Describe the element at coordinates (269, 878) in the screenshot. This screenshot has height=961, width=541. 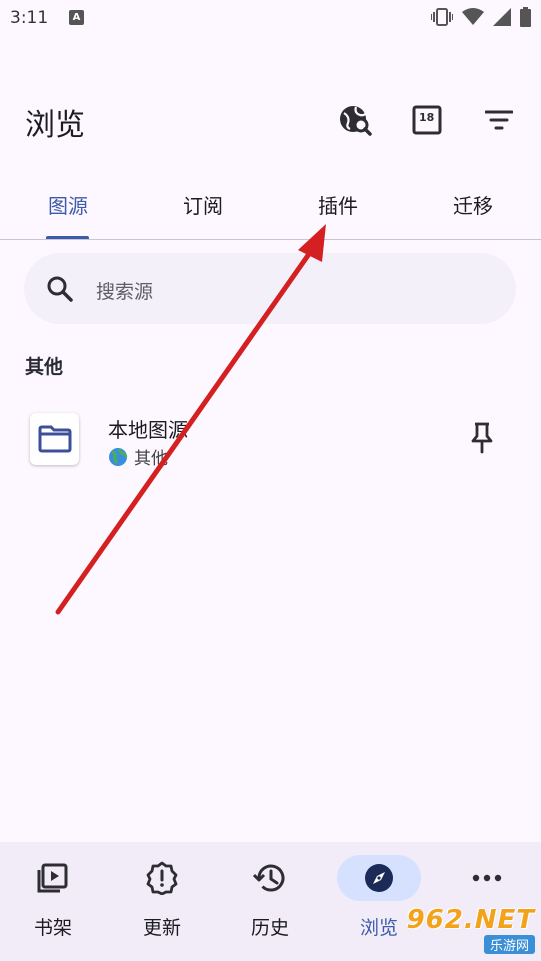
I see `history-icon` at that location.